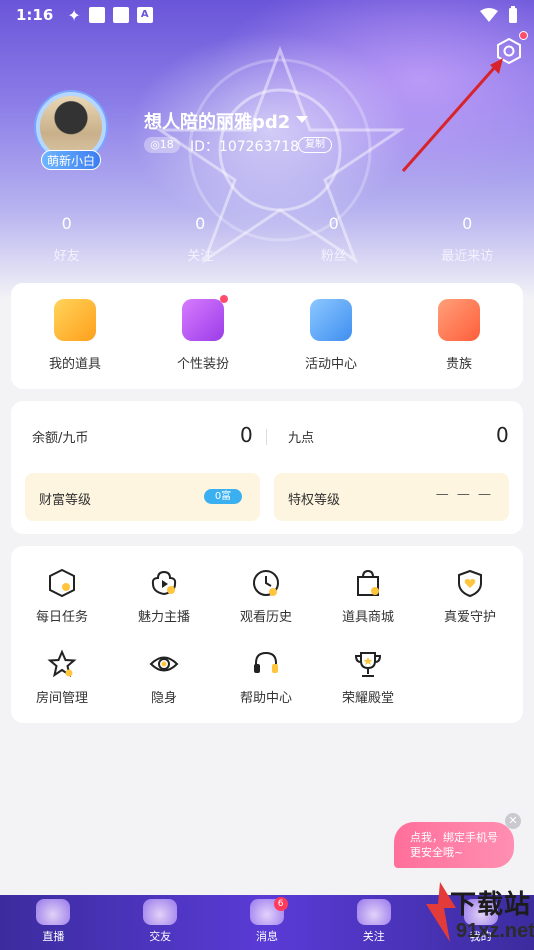 This screenshot has width=534, height=950. Describe the element at coordinates (467, 256) in the screenshot. I see `stat-label: 最近来访` at that location.